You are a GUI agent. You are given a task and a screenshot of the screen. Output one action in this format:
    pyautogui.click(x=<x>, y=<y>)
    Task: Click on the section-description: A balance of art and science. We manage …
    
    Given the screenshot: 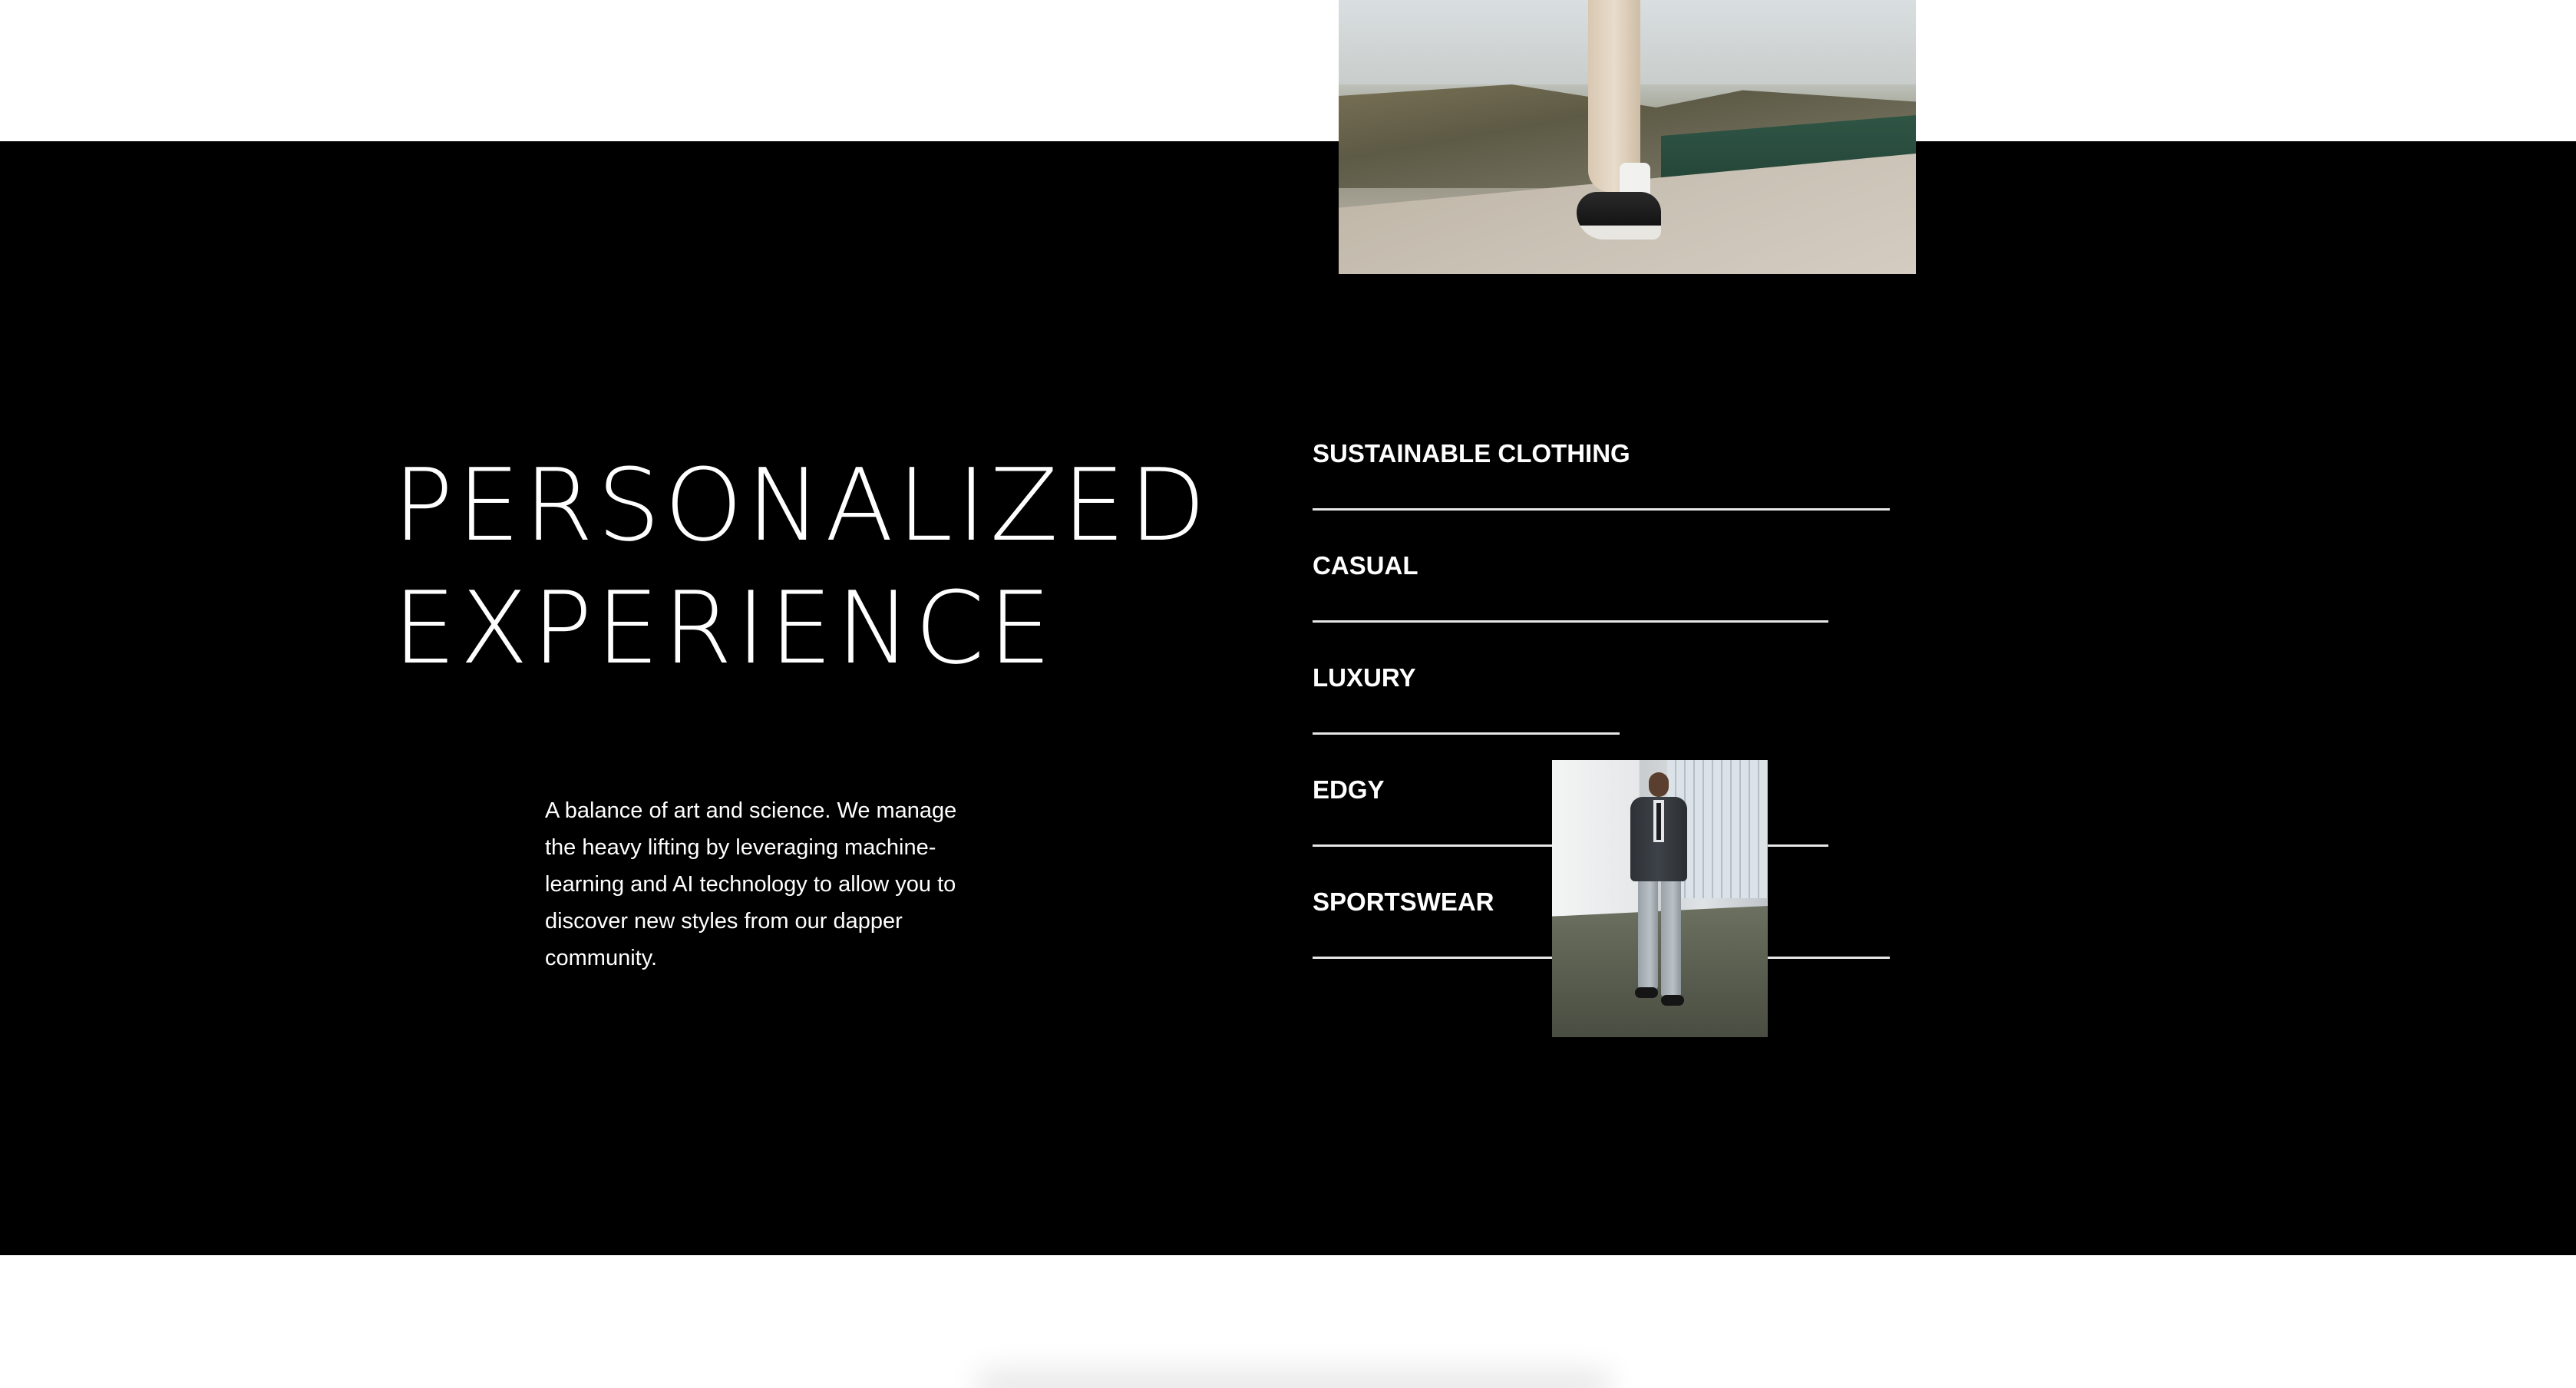 What is the action you would take?
    pyautogui.click(x=751, y=884)
    